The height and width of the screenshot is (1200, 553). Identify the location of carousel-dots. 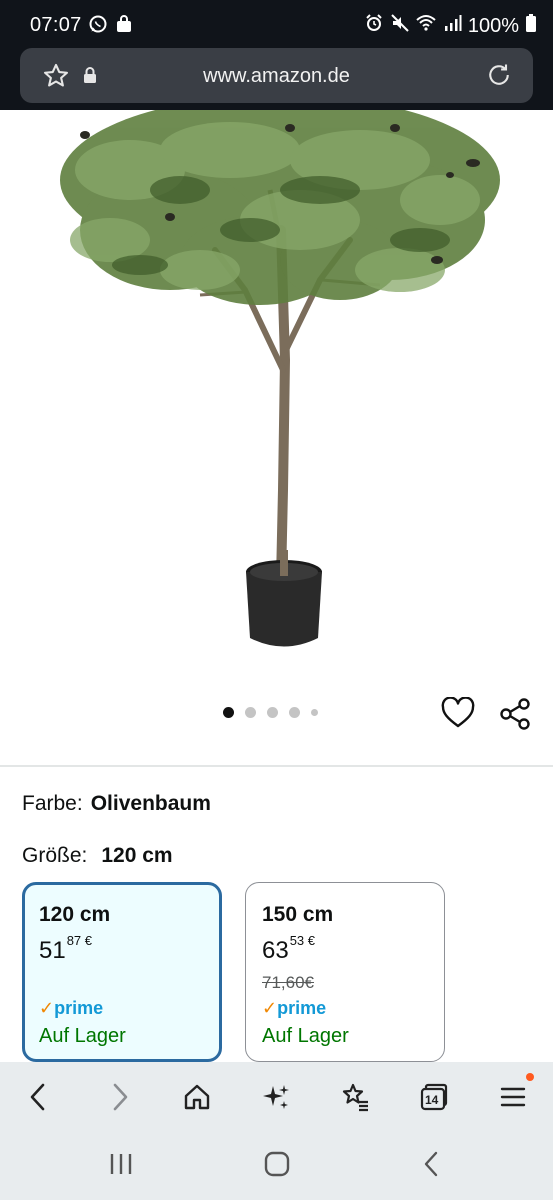
(270, 712).